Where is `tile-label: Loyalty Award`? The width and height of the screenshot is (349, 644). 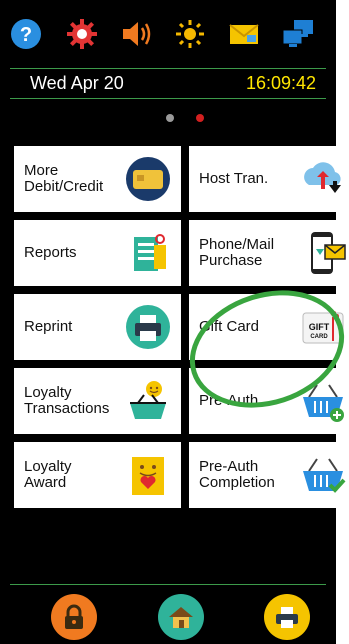 tile-label: Loyalty Award is located at coordinates (48, 474).